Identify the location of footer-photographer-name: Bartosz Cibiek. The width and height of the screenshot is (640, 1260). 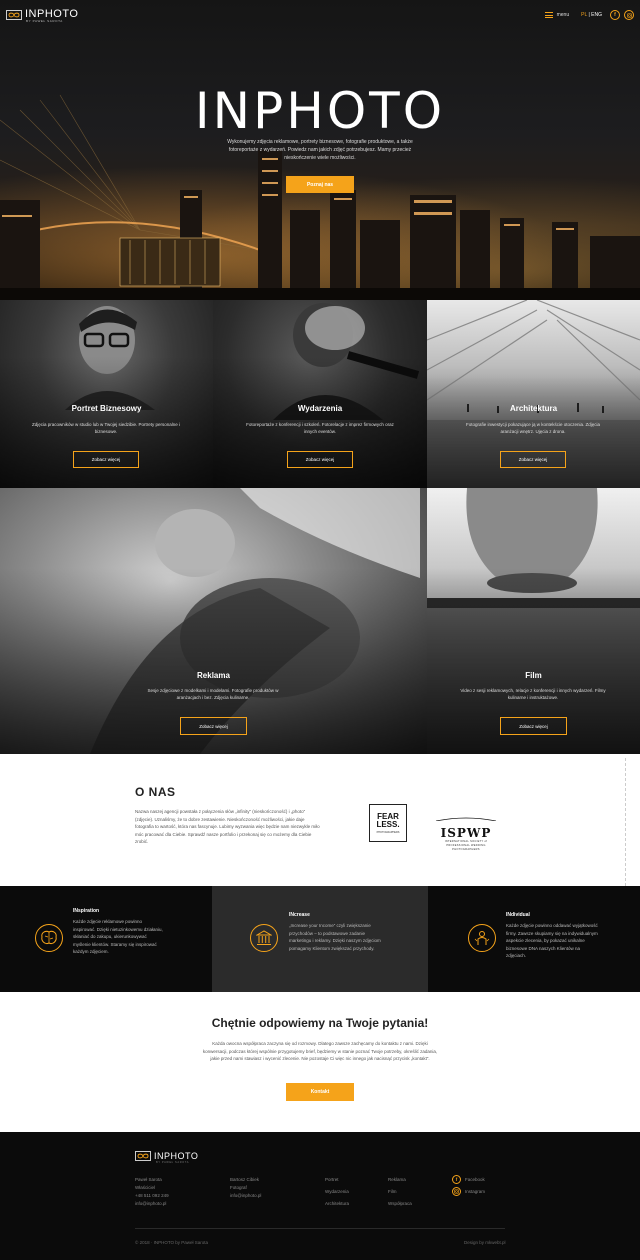
(245, 1179).